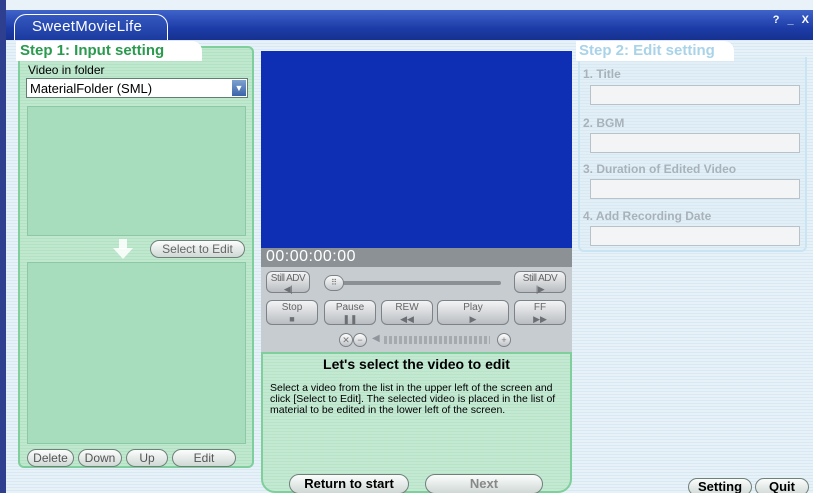 The height and width of the screenshot is (493, 813). Describe the element at coordinates (473, 307) in the screenshot. I see `play-label: Play` at that location.